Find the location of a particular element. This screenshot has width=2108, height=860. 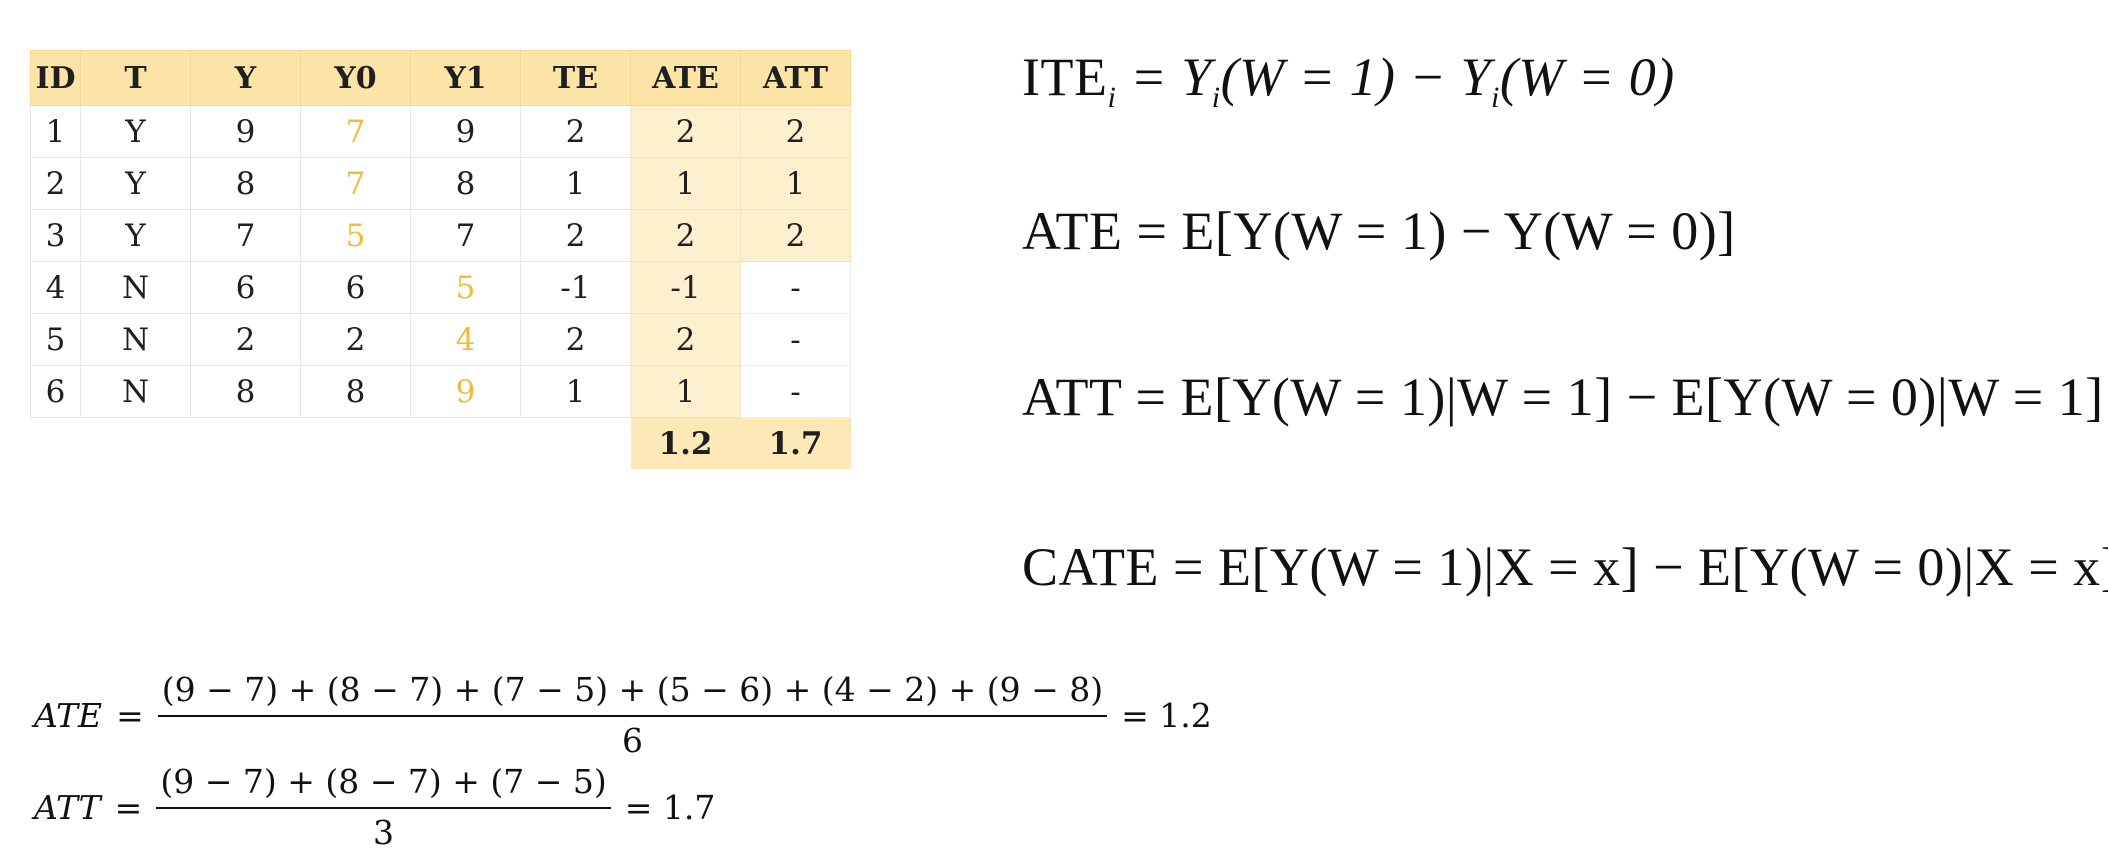

cell-y1: 9 is located at coordinates (465, 131).